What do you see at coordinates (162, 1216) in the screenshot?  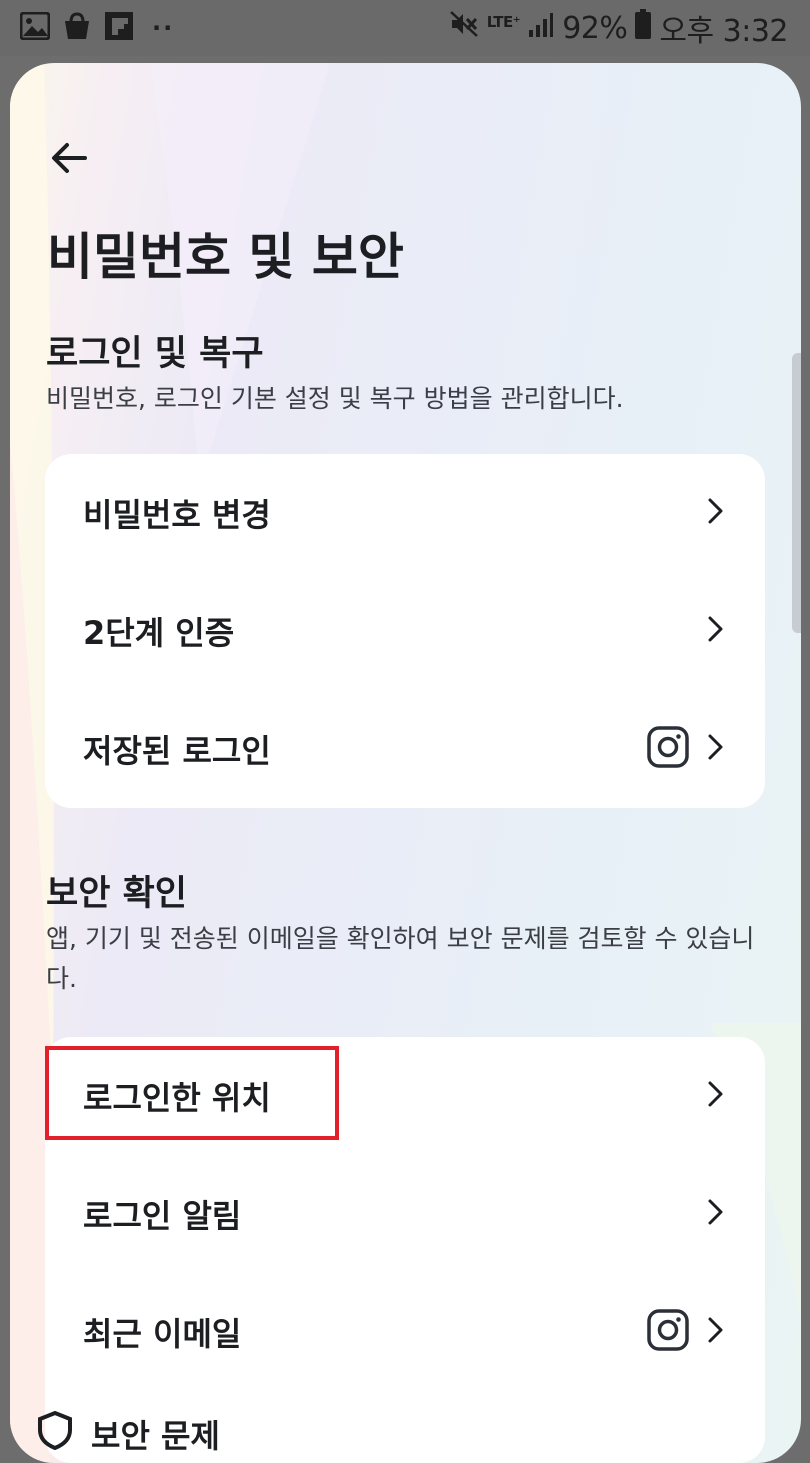 I see `list-item-label: 로그인 알림` at bounding box center [162, 1216].